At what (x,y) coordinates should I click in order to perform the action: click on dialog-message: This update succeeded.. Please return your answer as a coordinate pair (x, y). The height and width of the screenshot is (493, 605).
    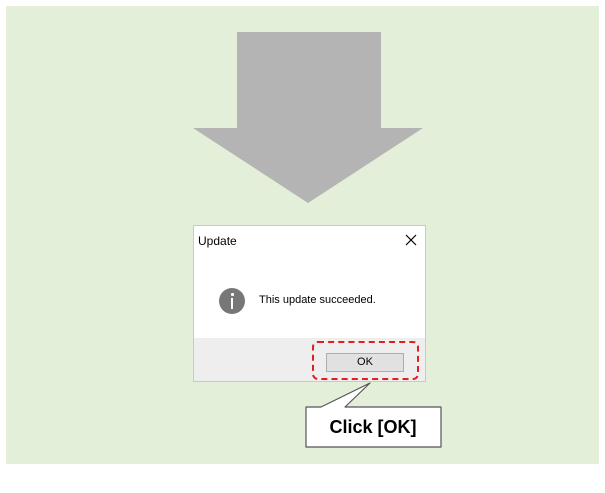
    Looking at the image, I should click on (317, 300).